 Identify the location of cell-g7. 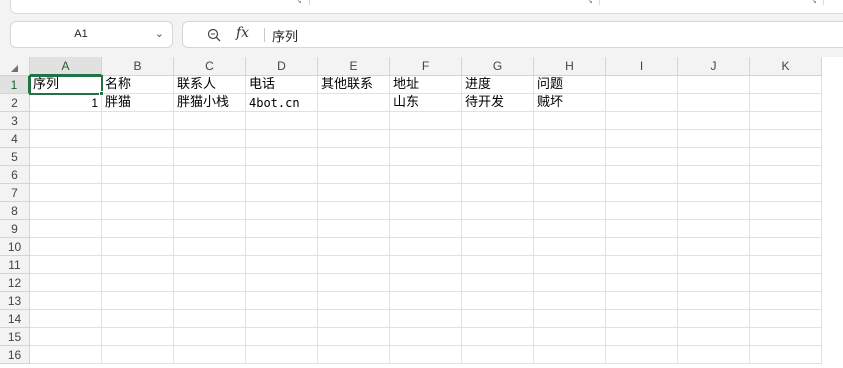
(498, 193).